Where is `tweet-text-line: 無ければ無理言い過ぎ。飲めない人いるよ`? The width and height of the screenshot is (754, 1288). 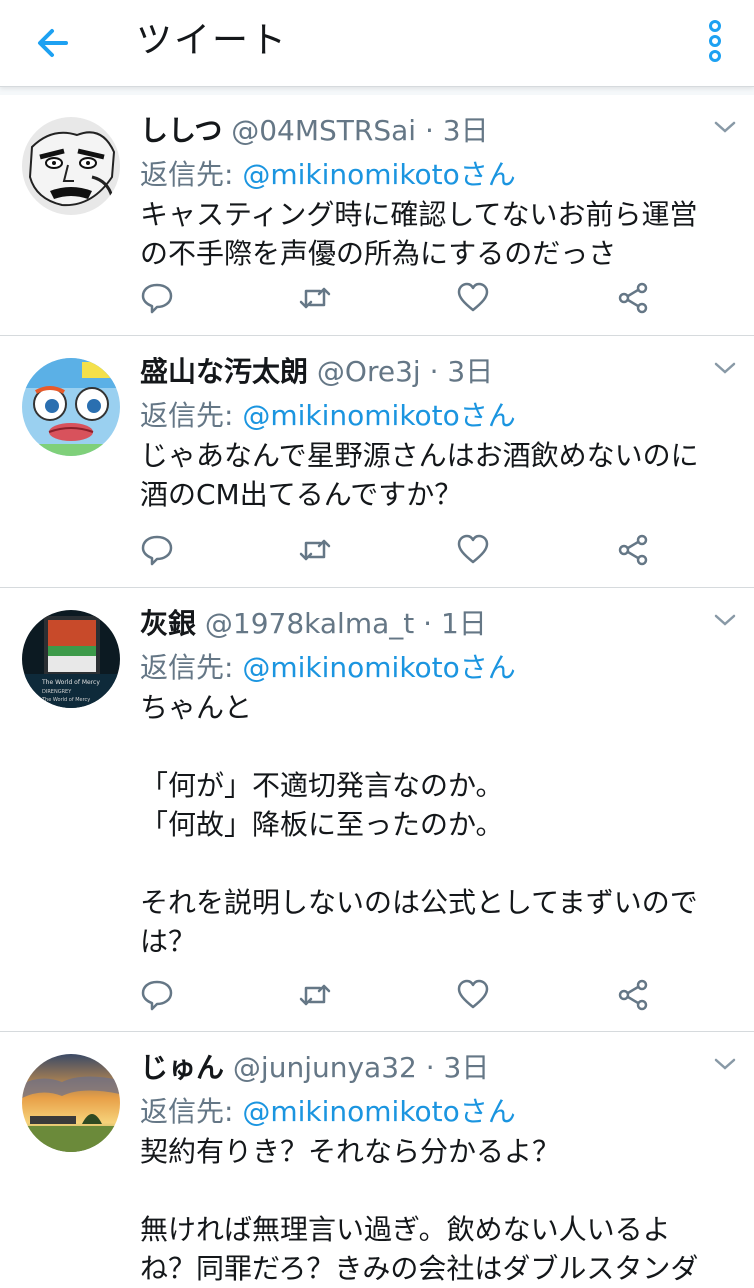
tweet-text-line: 無ければ無理言い過ぎ。飲めない人いるよ is located at coordinates (405, 1229).